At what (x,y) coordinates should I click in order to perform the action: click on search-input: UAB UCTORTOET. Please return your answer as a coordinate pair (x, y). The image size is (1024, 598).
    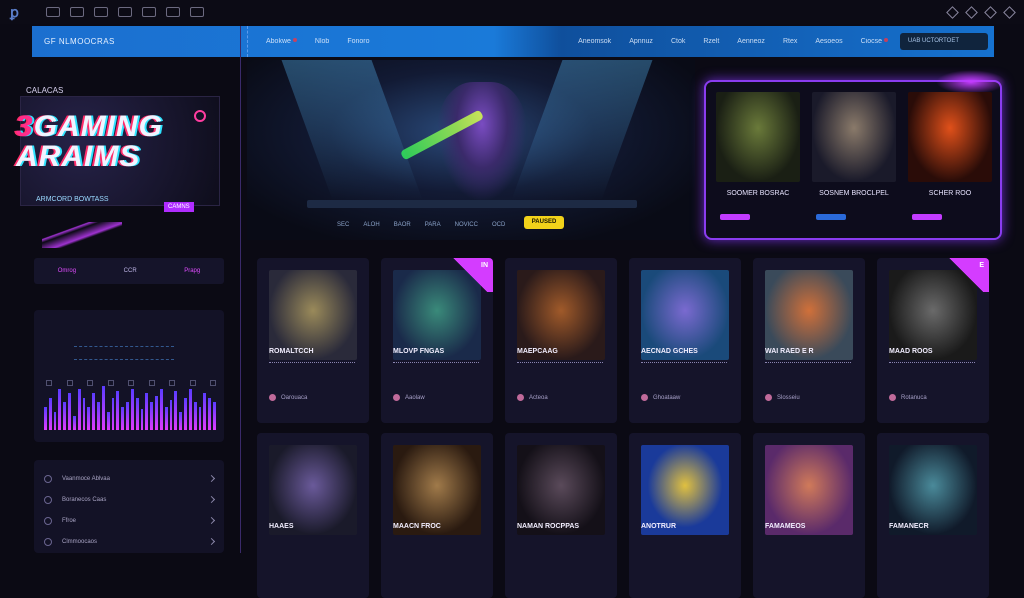
    Looking at the image, I should click on (944, 41).